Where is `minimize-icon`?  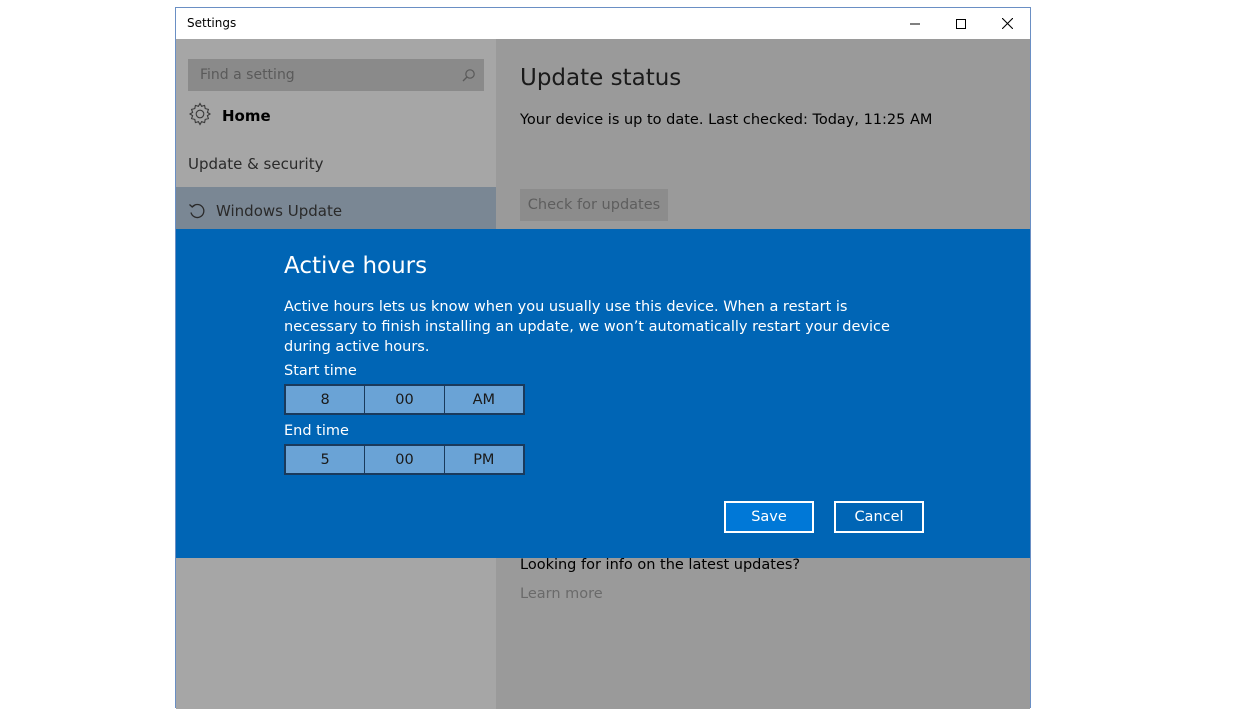 minimize-icon is located at coordinates (915, 23).